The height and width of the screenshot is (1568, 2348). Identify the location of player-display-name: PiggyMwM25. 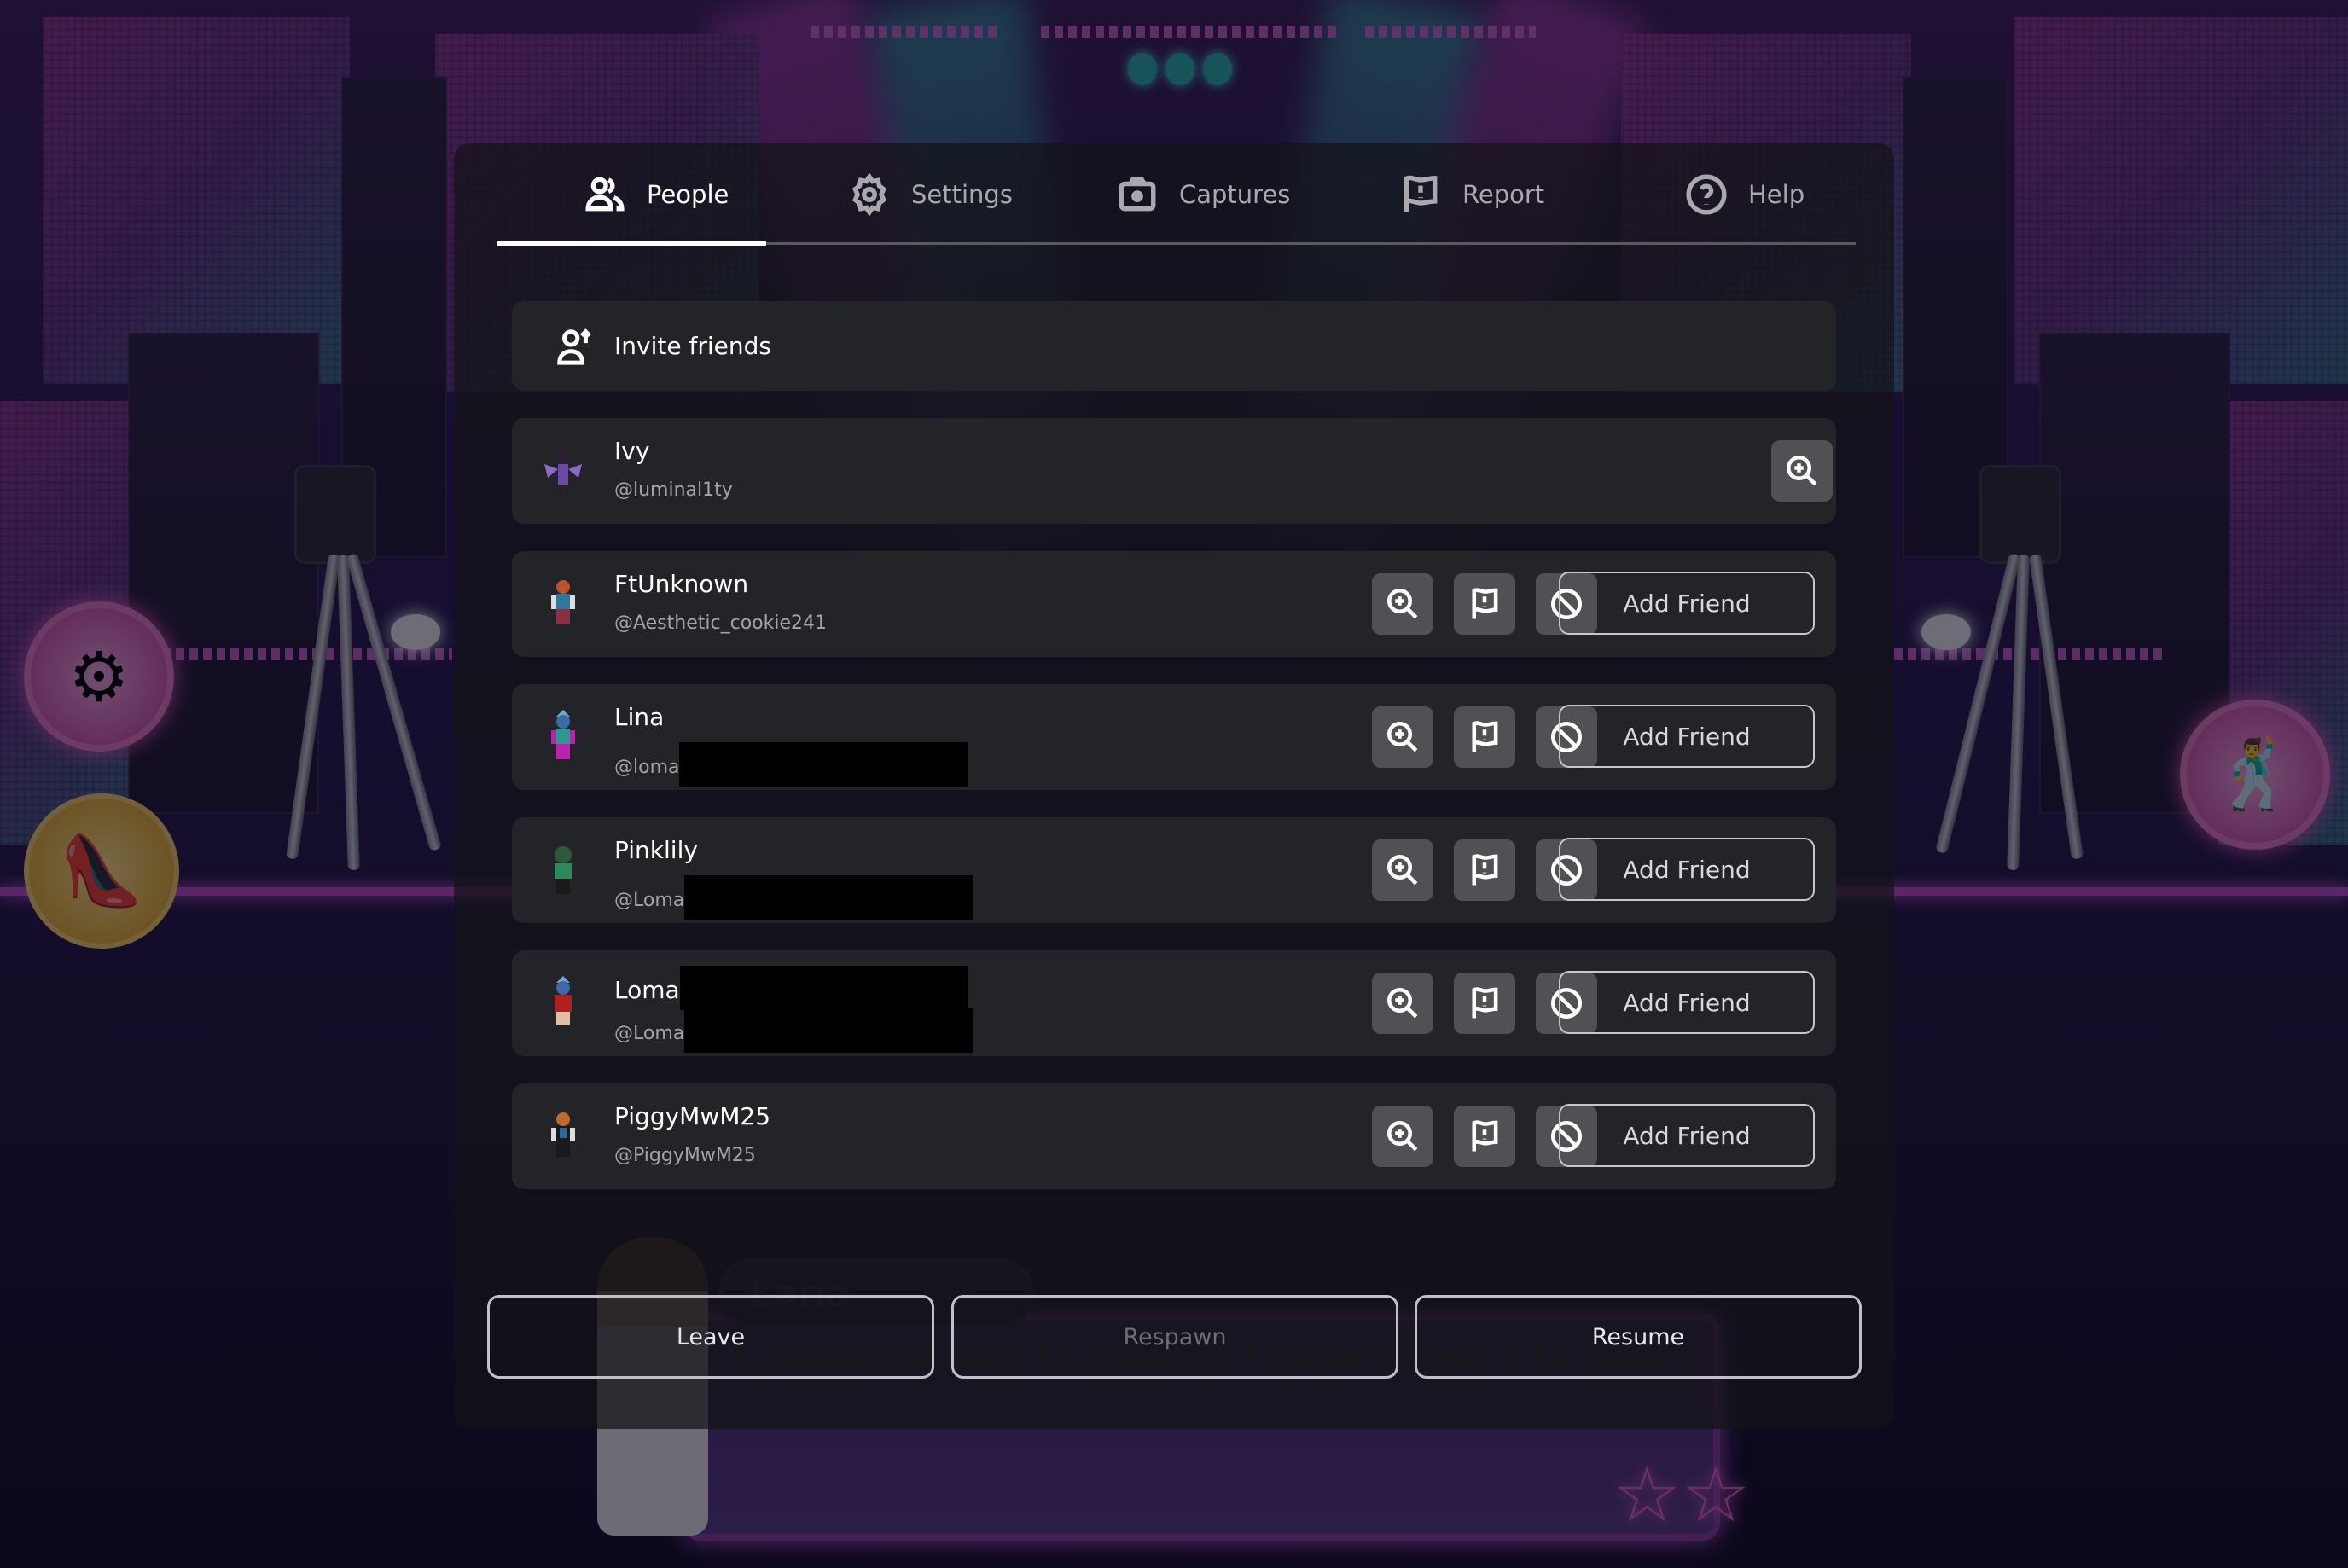
(692, 1116).